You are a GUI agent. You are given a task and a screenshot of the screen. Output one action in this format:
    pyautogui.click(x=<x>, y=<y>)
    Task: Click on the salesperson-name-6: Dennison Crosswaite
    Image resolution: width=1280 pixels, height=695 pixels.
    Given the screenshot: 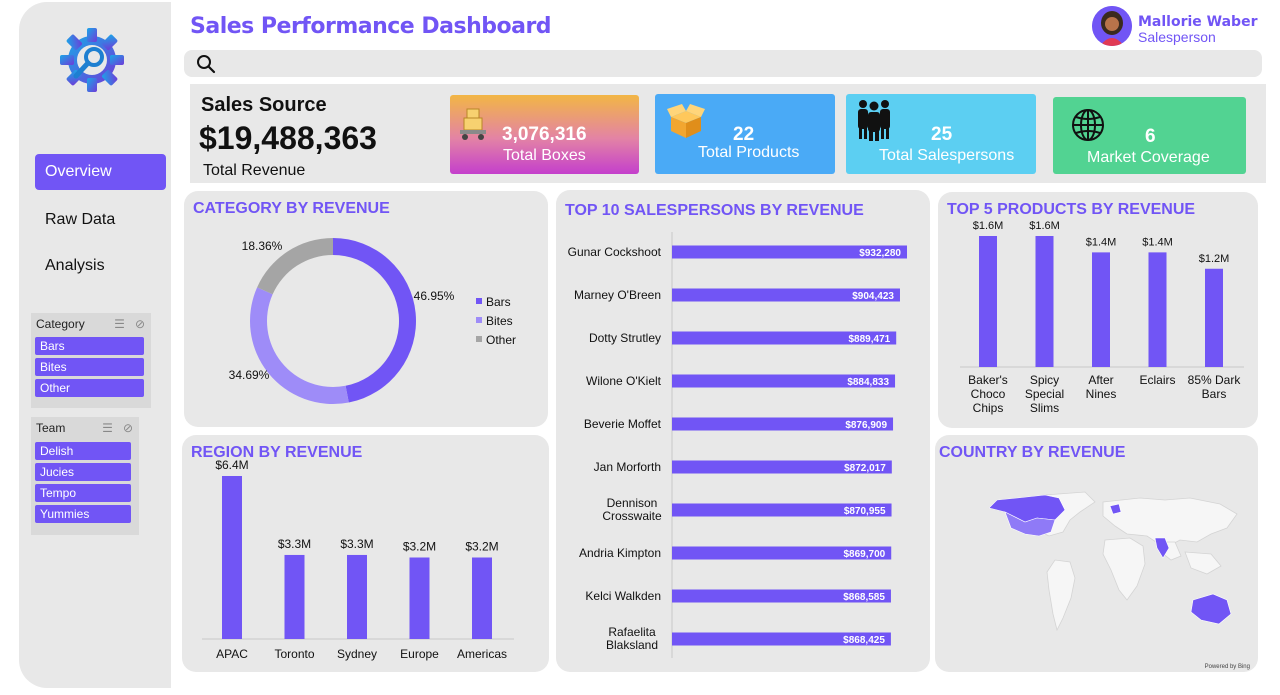 What is the action you would take?
    pyautogui.click(x=632, y=509)
    